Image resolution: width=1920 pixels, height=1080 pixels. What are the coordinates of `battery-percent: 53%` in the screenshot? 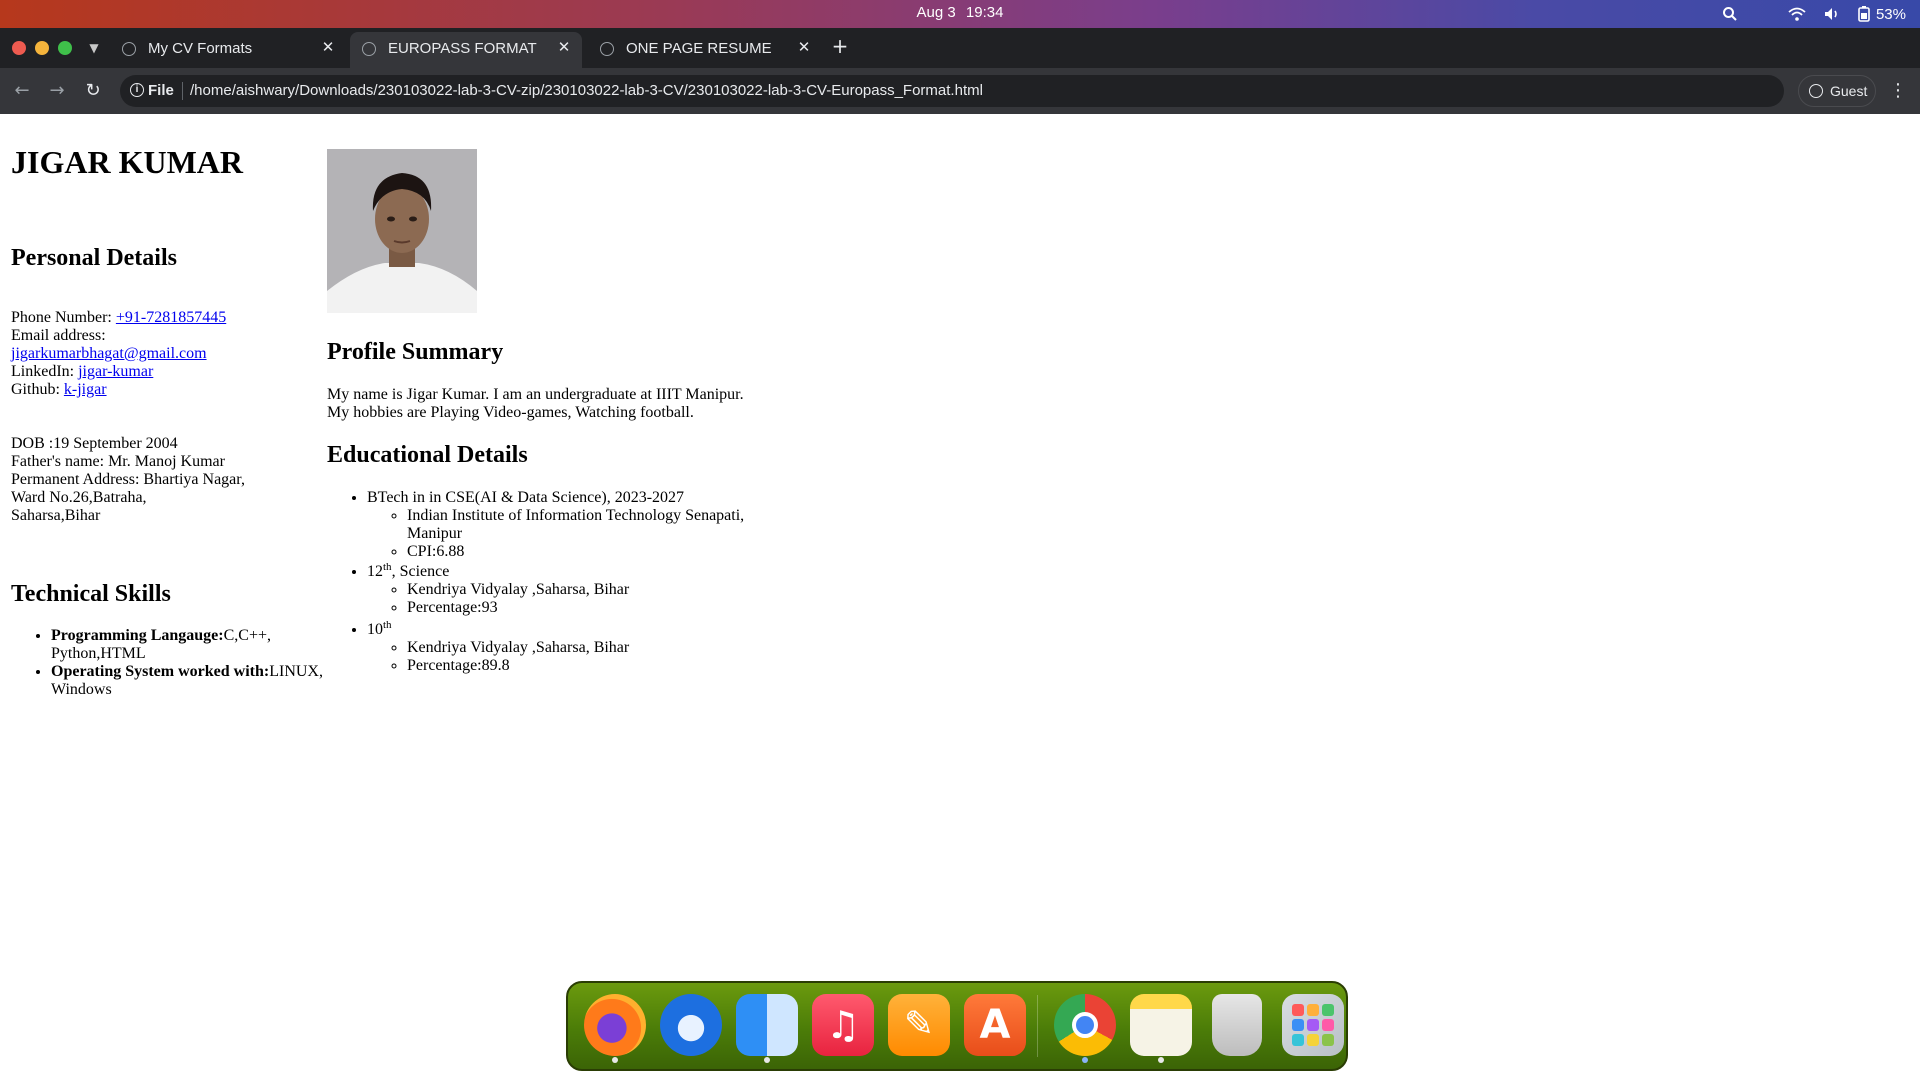 It's located at (1890, 14).